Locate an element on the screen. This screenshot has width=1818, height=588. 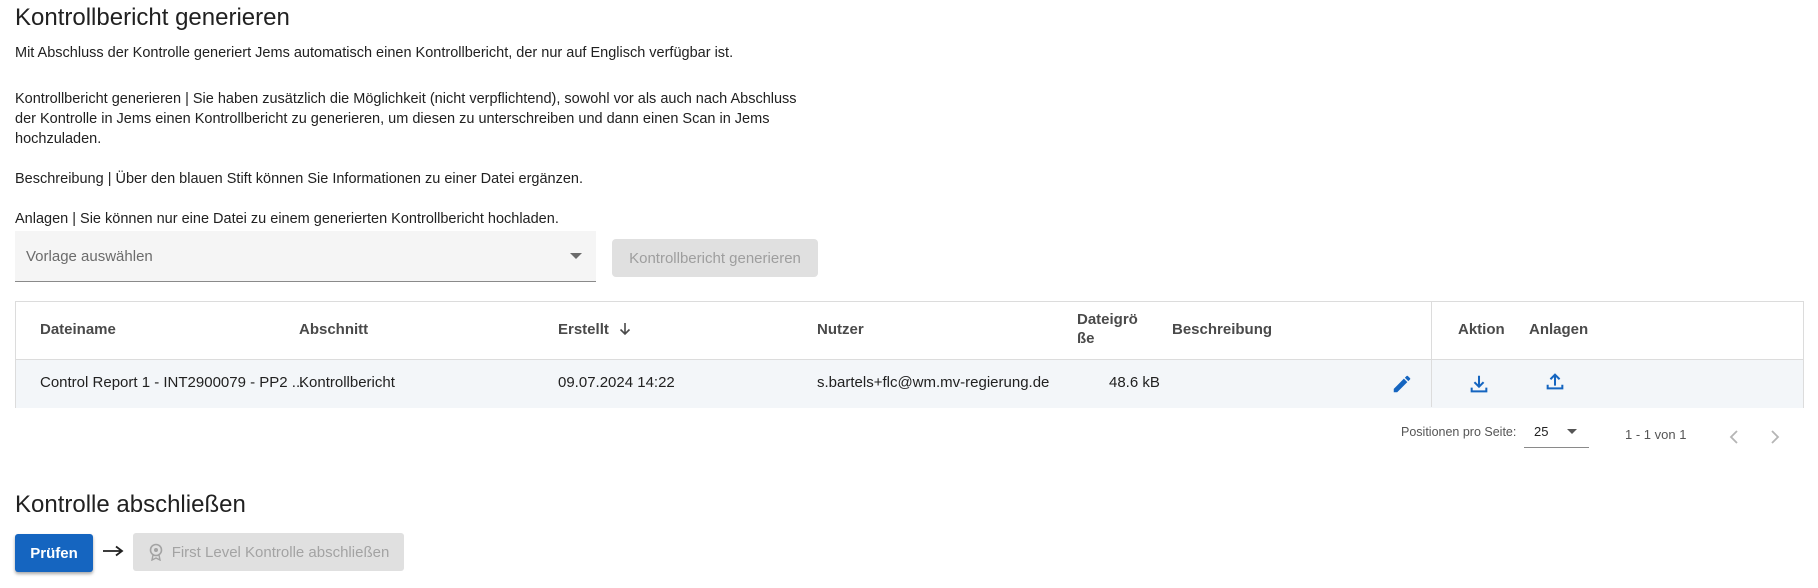
check-button: Prüfen is located at coordinates (54, 553).